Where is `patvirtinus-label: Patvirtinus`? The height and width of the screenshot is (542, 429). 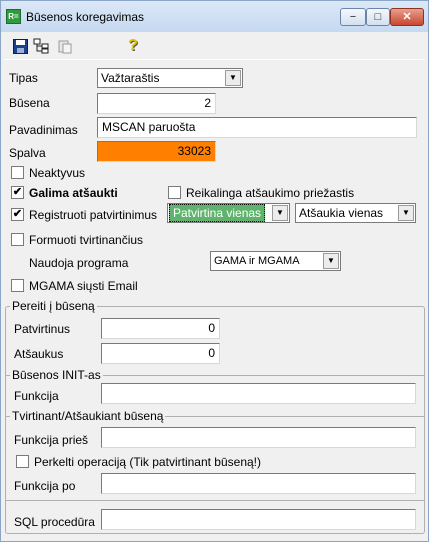
patvirtinus-label: Patvirtinus is located at coordinates (42, 329).